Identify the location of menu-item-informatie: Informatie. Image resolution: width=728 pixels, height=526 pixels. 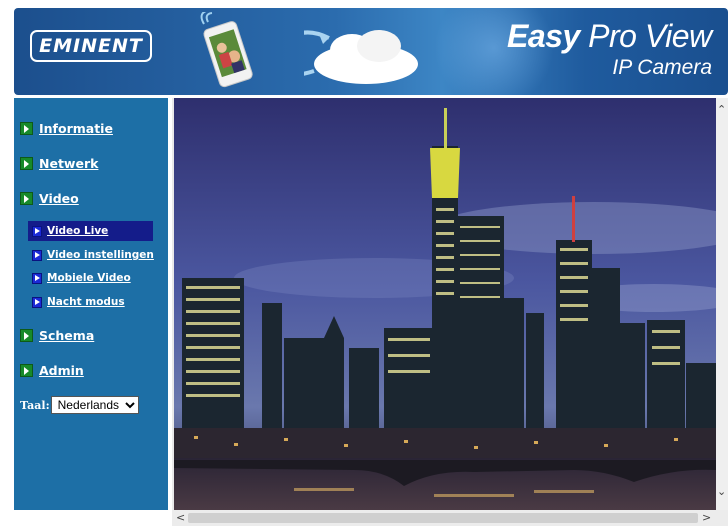
(66, 128).